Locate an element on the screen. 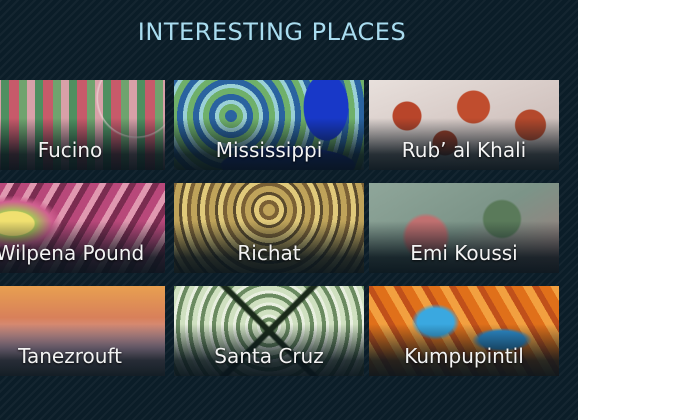 The image size is (700, 420). place-label: Fucino is located at coordinates (70, 150).